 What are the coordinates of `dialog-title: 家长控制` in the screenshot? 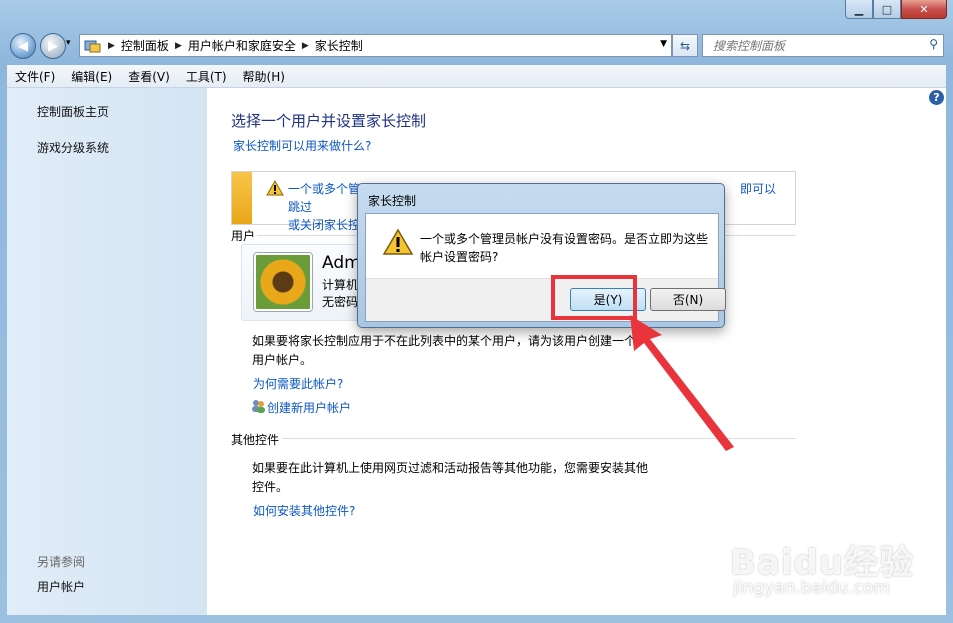 It's located at (392, 201).